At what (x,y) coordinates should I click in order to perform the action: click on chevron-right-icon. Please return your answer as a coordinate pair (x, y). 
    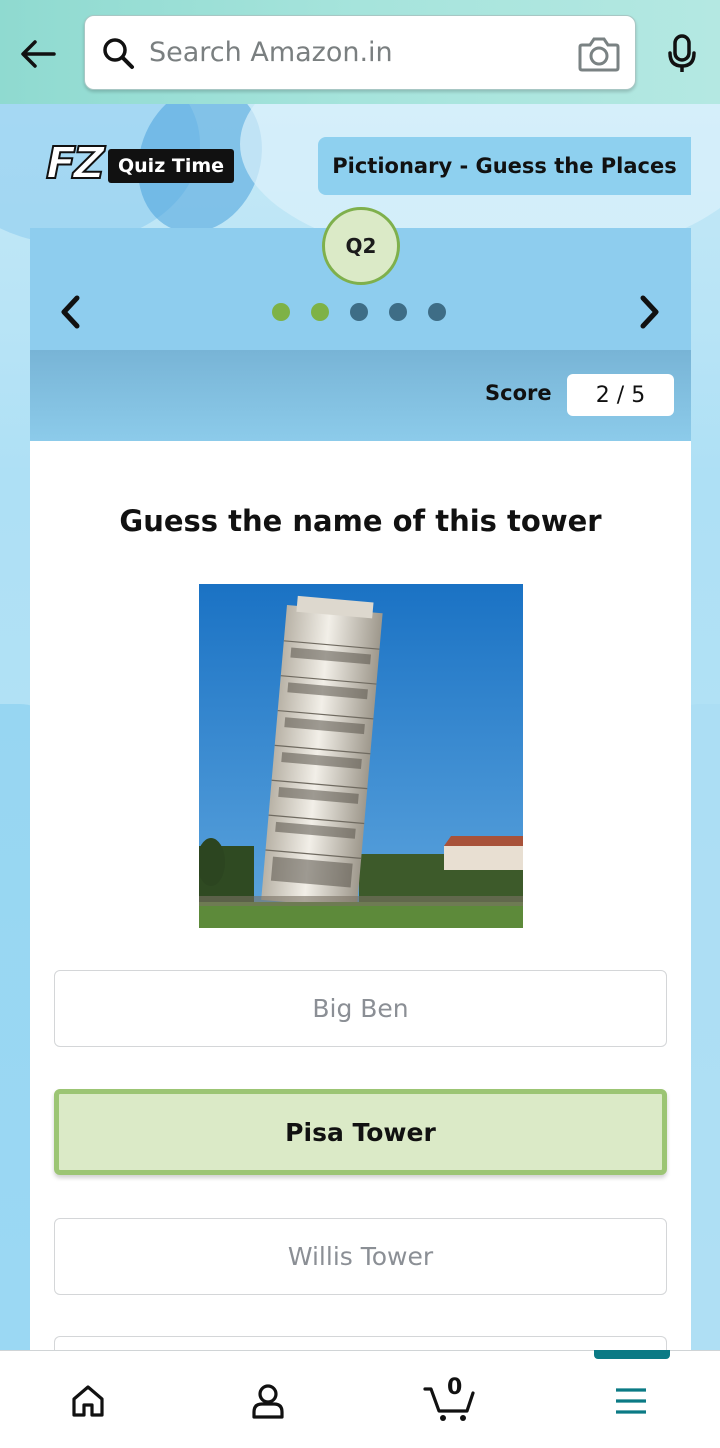
    Looking at the image, I should click on (649, 312).